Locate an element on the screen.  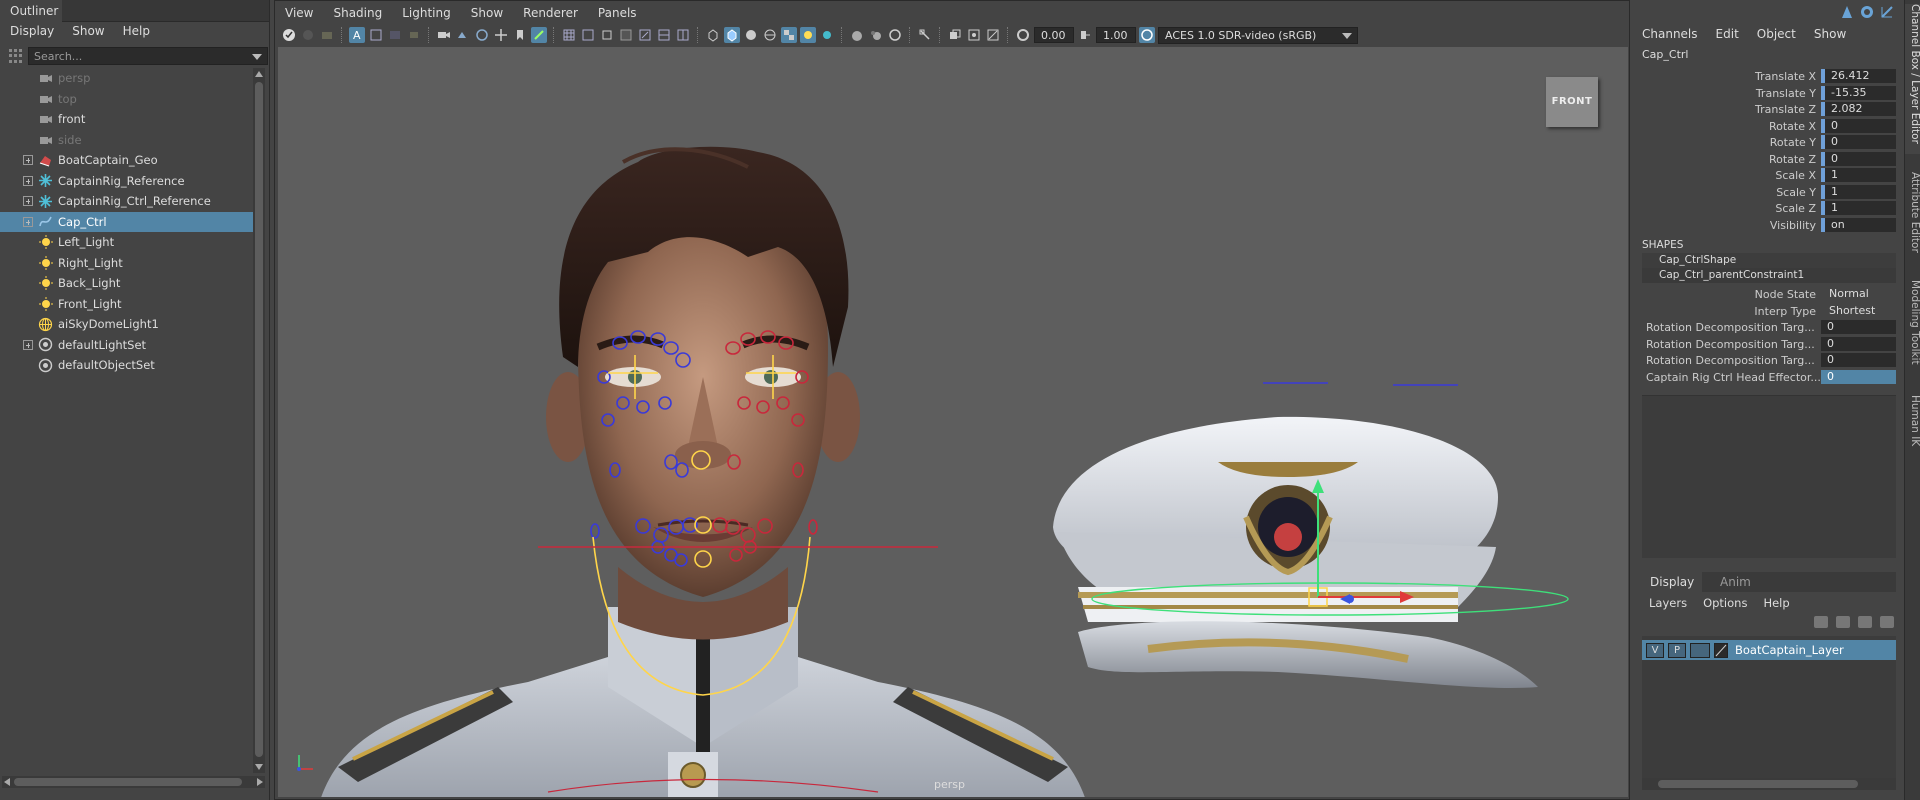
wireframe-cube-icon is located at coordinates (713, 35).